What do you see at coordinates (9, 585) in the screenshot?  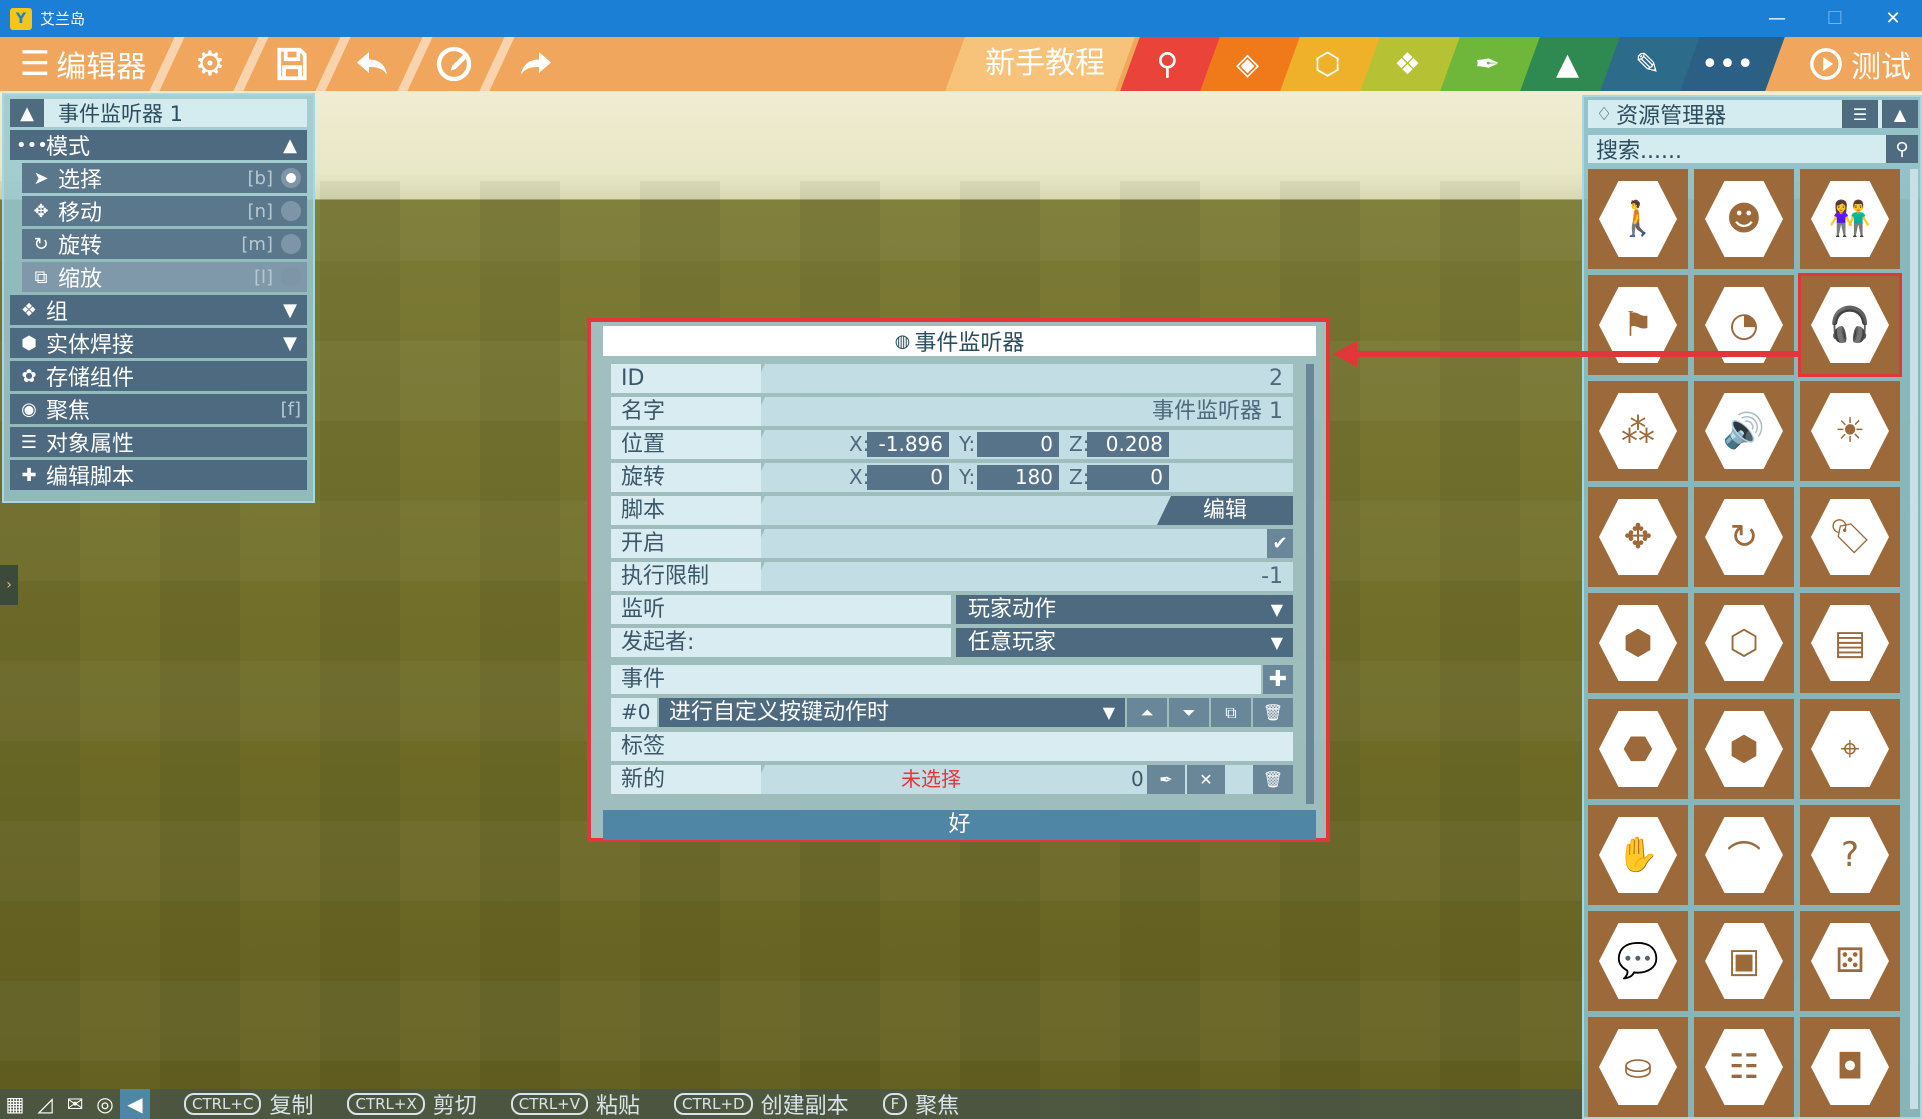 I see `expand-left-tab: ›` at bounding box center [9, 585].